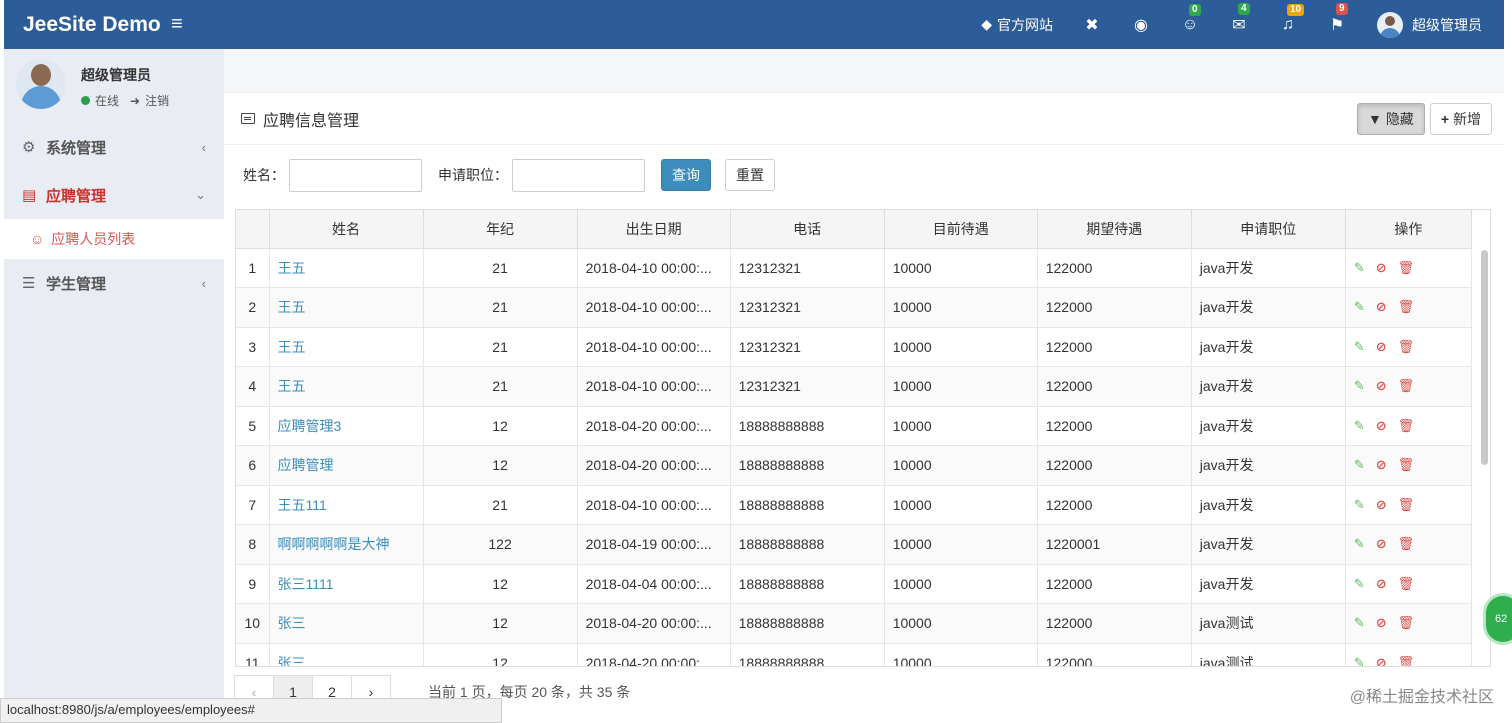 The width and height of the screenshot is (1512, 723). Describe the element at coordinates (1497, 619) in the screenshot. I see `floating-widget: 62` at that location.